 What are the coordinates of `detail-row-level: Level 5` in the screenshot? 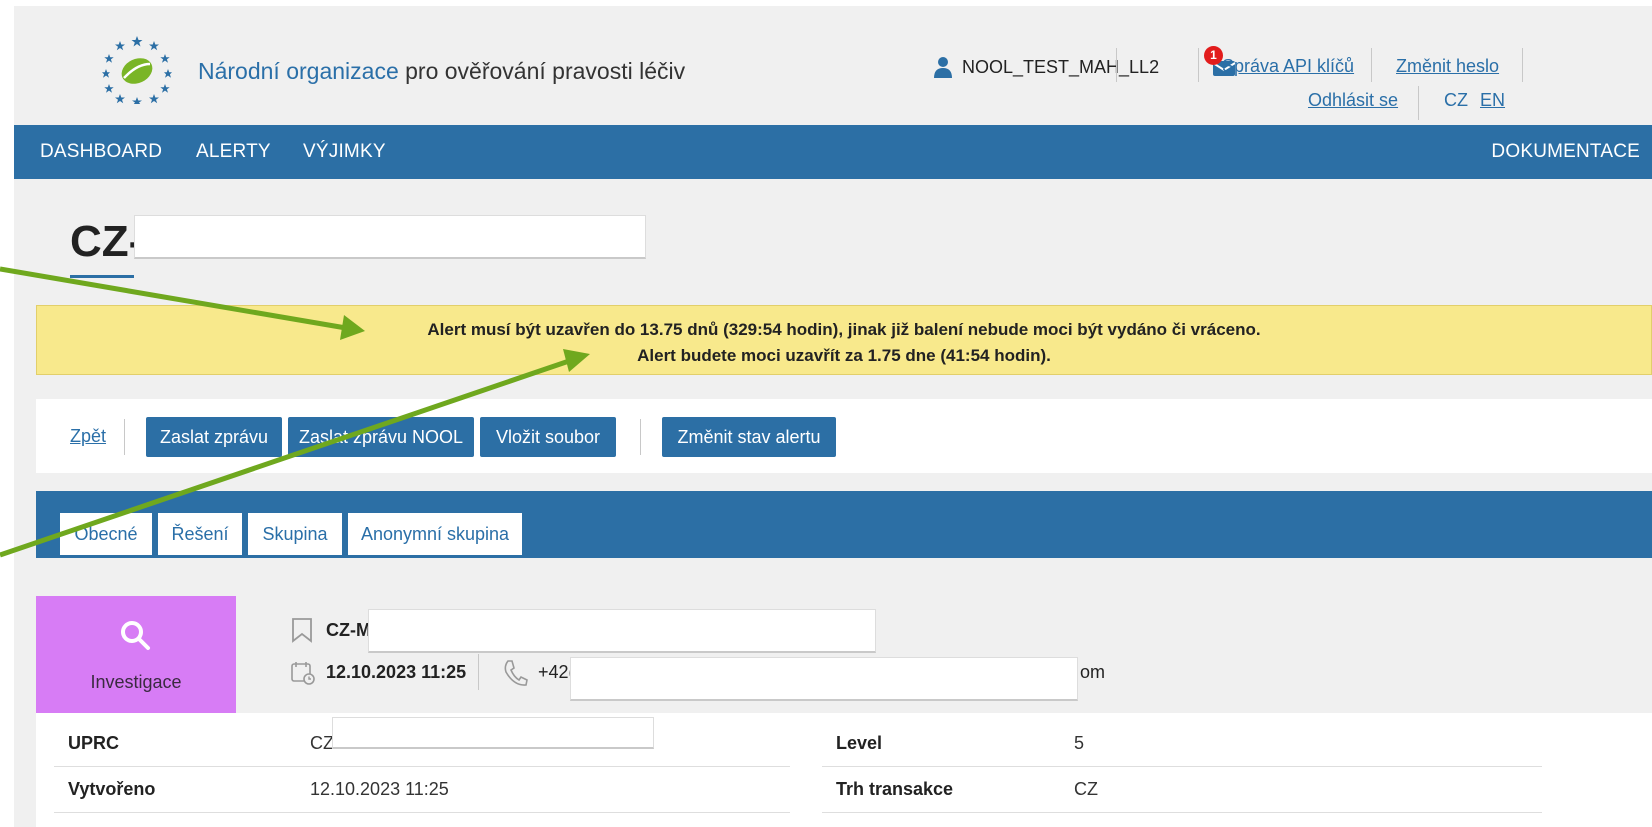 It's located at (1182, 744).